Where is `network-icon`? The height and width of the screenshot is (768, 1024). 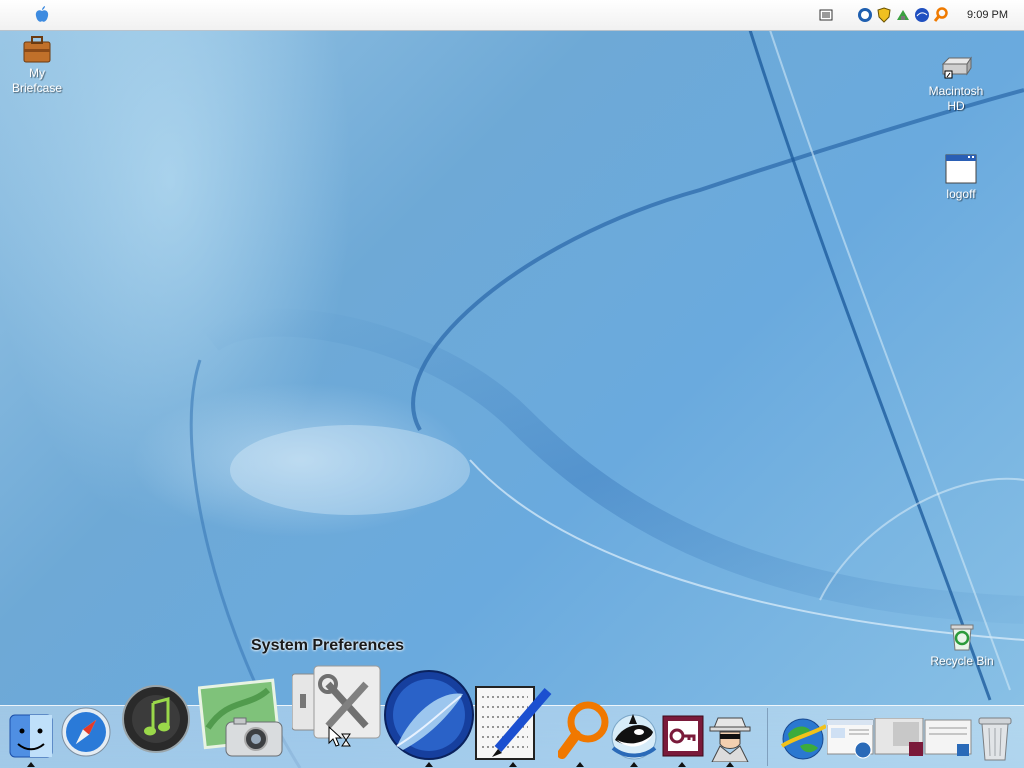 network-icon is located at coordinates (903, 15).